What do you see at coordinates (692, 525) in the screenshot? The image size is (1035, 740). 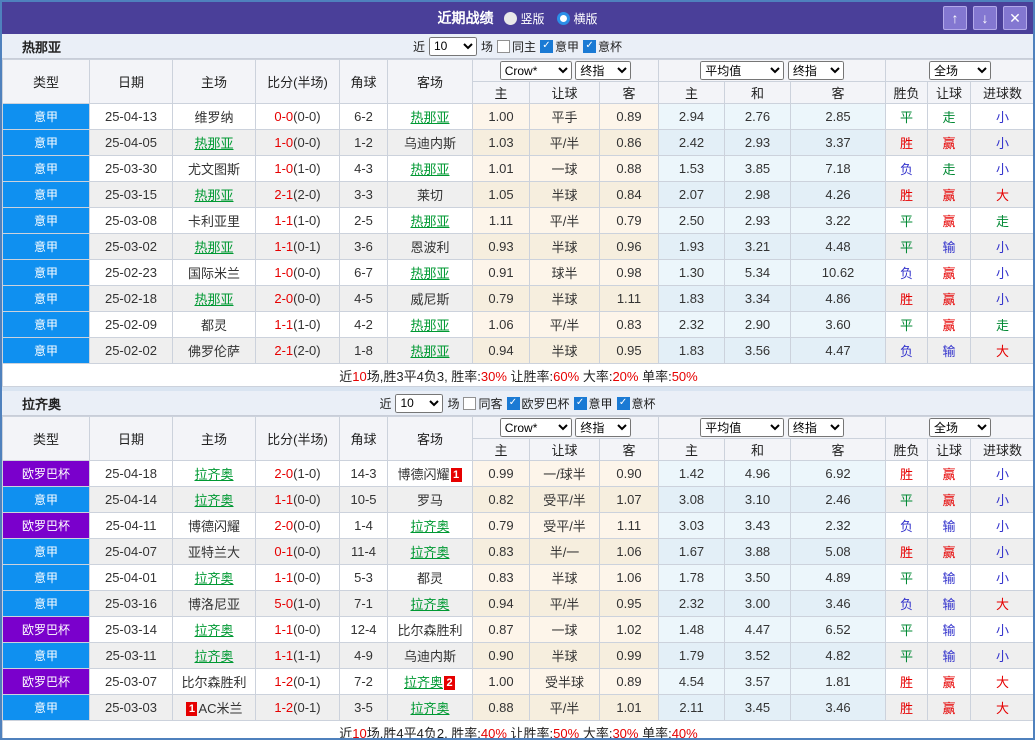 I see `avg-home-cell: 3.03` at bounding box center [692, 525].